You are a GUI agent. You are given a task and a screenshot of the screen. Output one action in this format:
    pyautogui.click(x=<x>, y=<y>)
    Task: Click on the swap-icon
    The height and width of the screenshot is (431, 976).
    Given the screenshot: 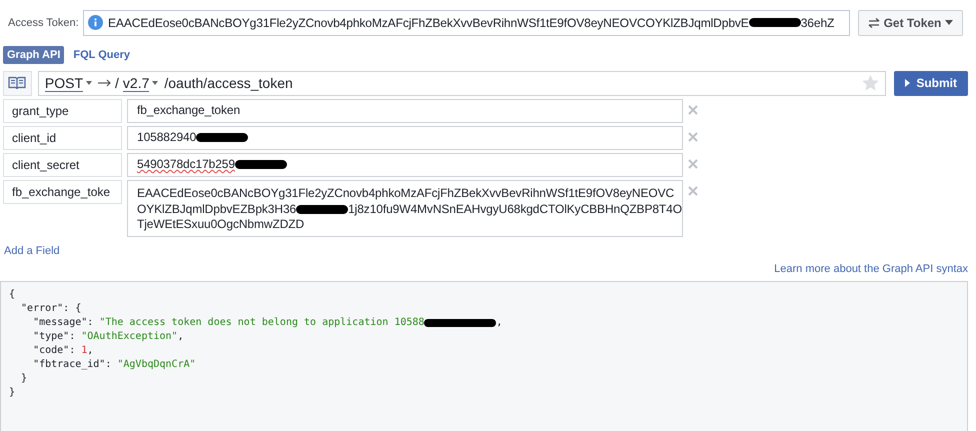 What is the action you would take?
    pyautogui.click(x=874, y=23)
    